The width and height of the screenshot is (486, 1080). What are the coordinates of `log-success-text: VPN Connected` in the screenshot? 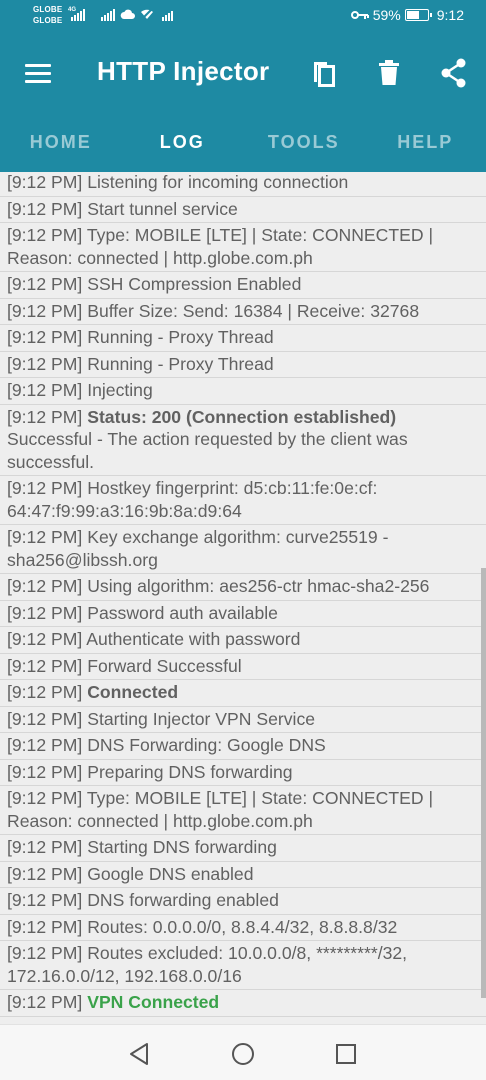 It's located at (153, 1002).